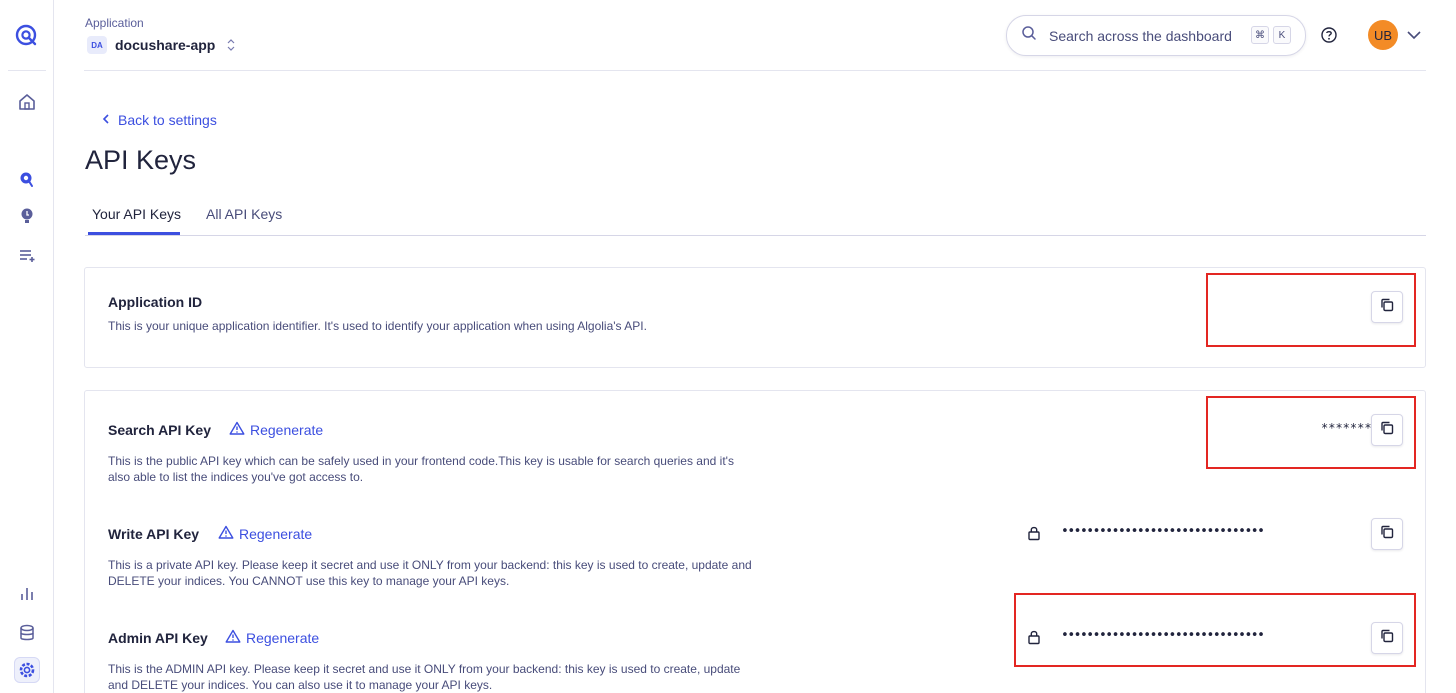 This screenshot has width=1456, height=693. What do you see at coordinates (1260, 35) in the screenshot?
I see `shortcut-cmd-key: ⌘` at bounding box center [1260, 35].